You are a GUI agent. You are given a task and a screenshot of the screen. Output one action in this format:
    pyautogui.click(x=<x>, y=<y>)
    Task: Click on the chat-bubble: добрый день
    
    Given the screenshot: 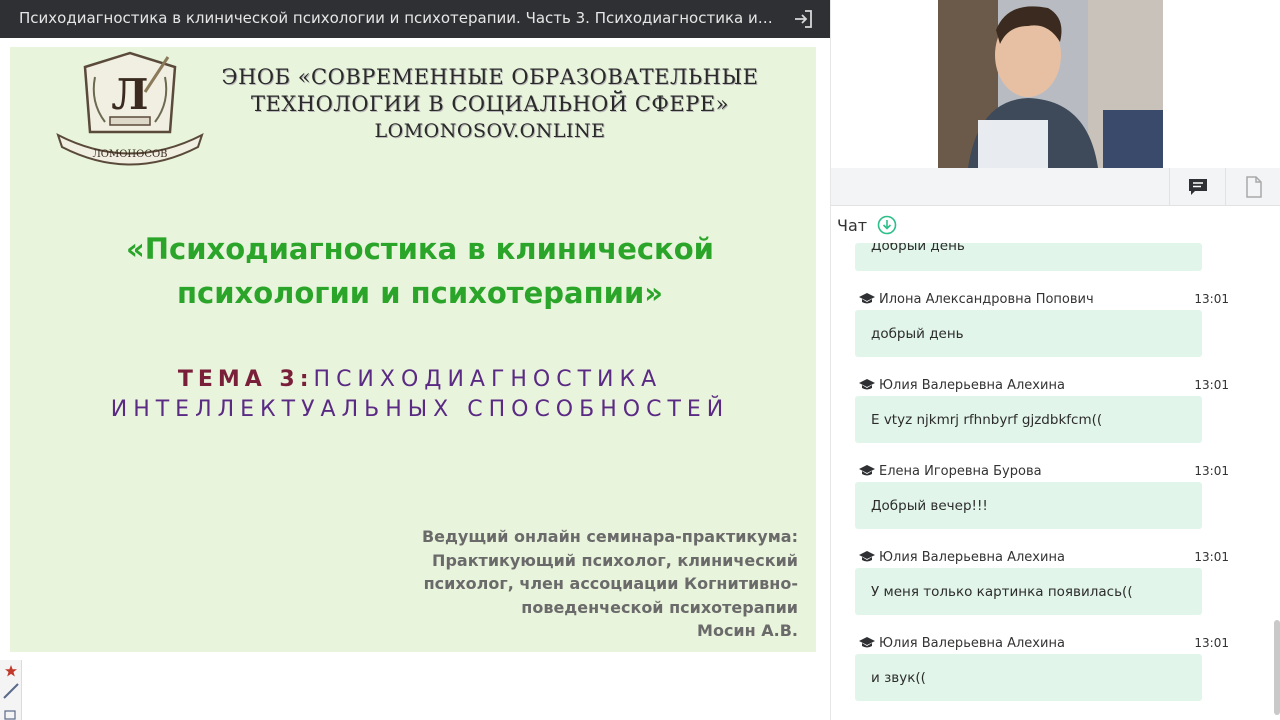 What is the action you would take?
    pyautogui.click(x=1028, y=333)
    